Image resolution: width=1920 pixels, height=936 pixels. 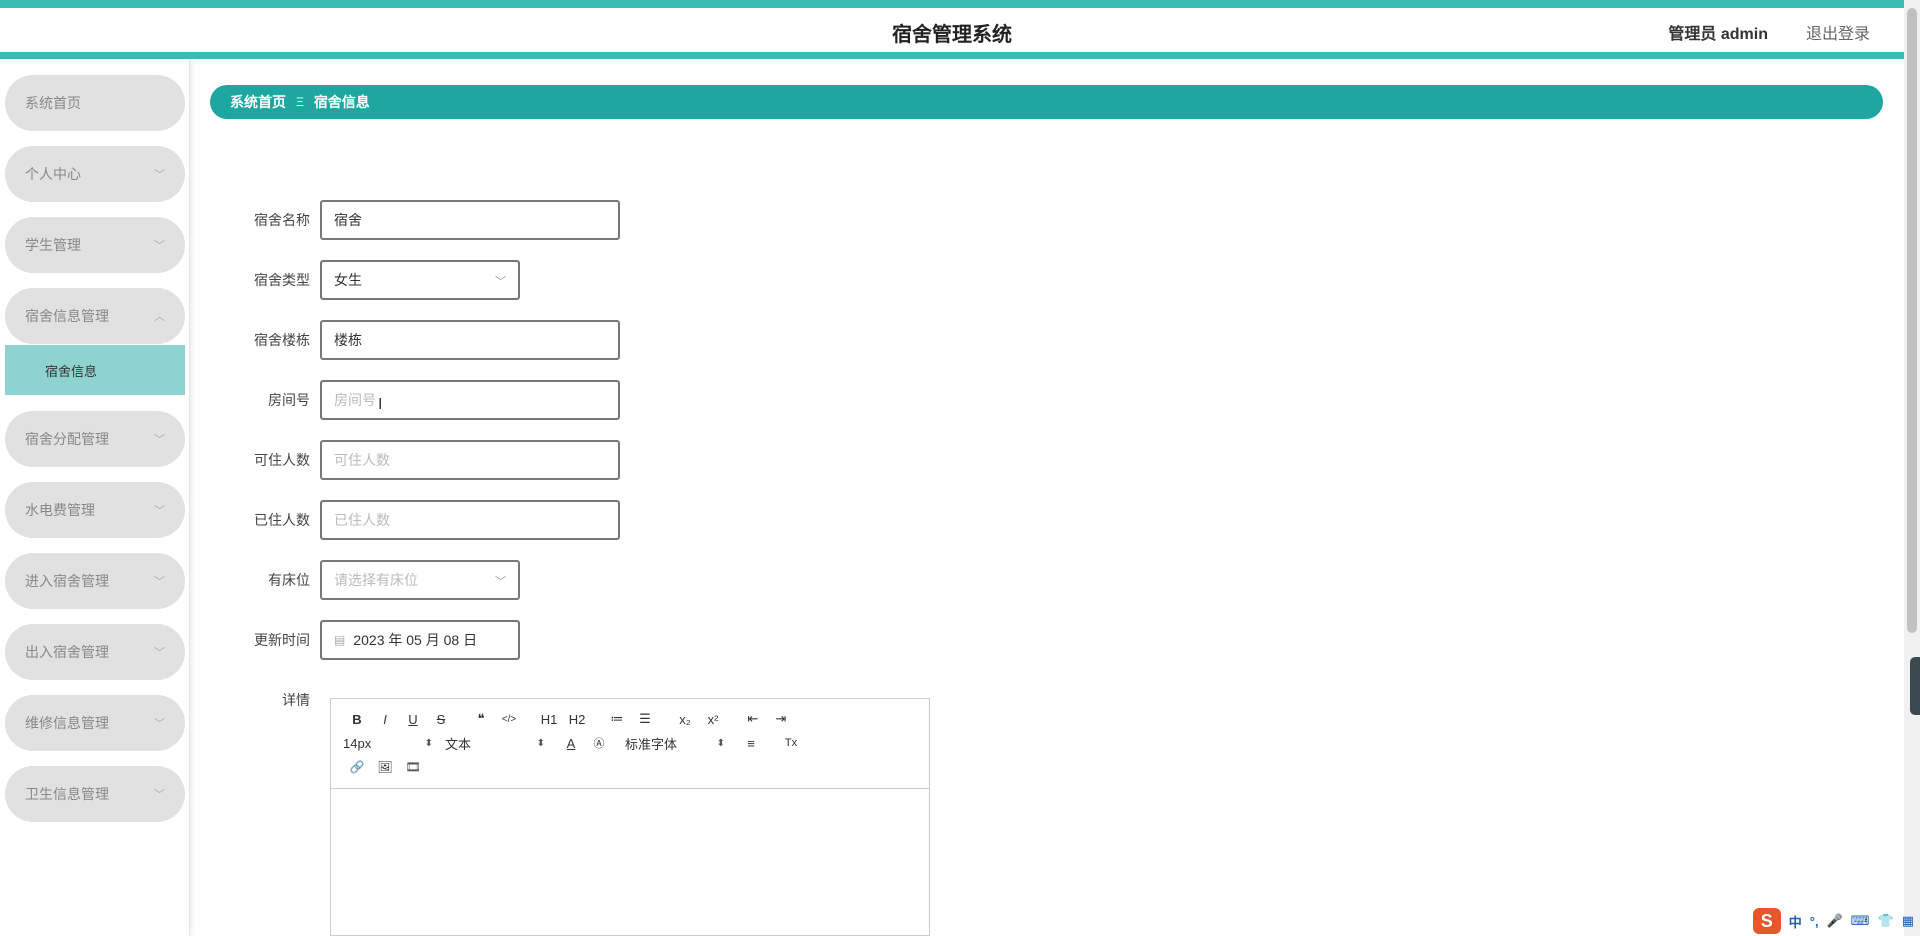 I want to click on italic-icon: I, so click(x=385, y=719).